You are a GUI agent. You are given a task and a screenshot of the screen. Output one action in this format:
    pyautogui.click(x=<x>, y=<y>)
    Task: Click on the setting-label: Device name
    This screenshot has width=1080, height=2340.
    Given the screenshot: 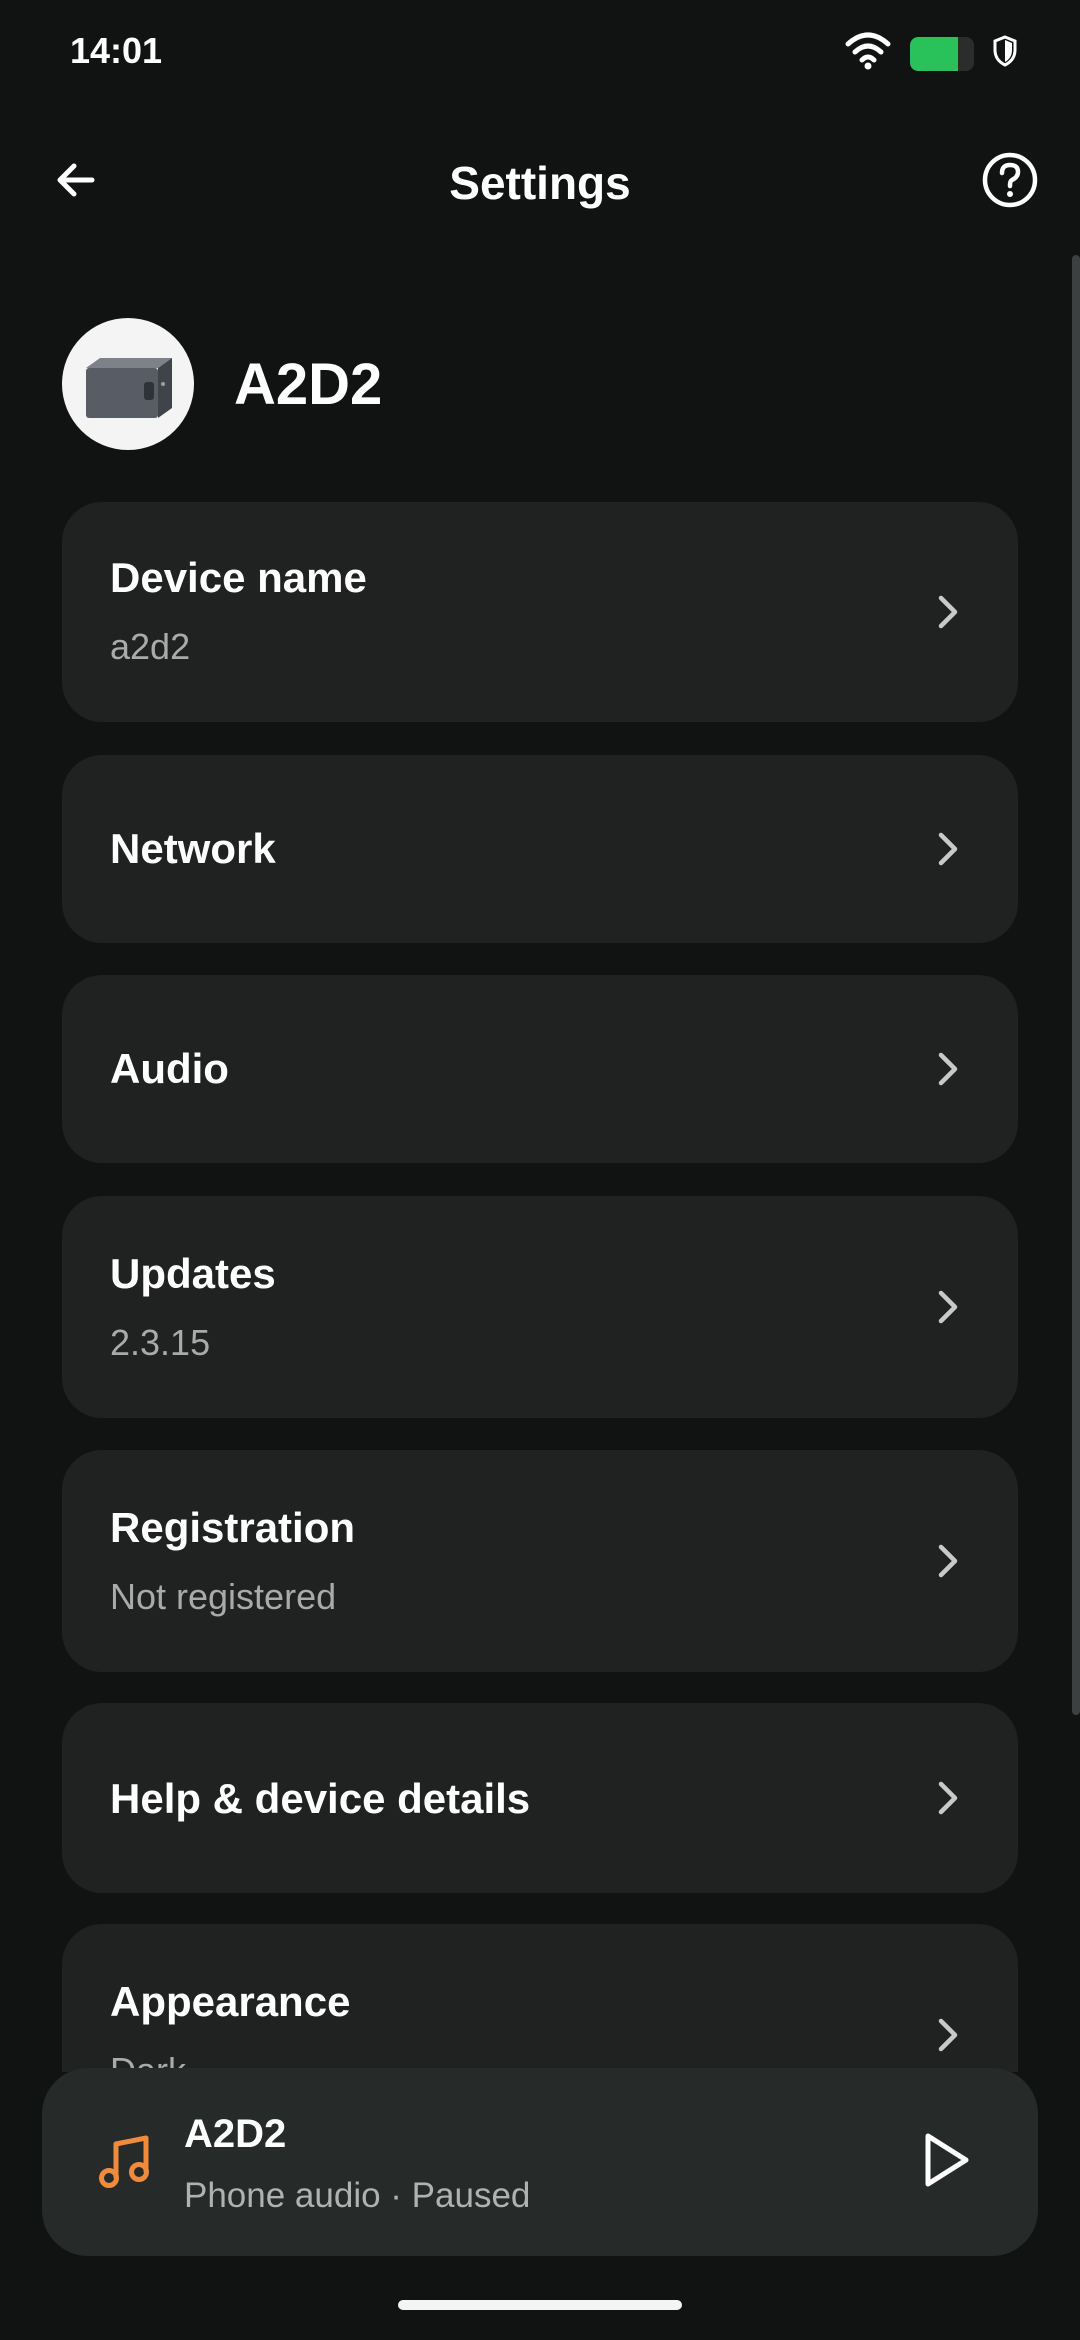 What is the action you would take?
    pyautogui.click(x=238, y=577)
    